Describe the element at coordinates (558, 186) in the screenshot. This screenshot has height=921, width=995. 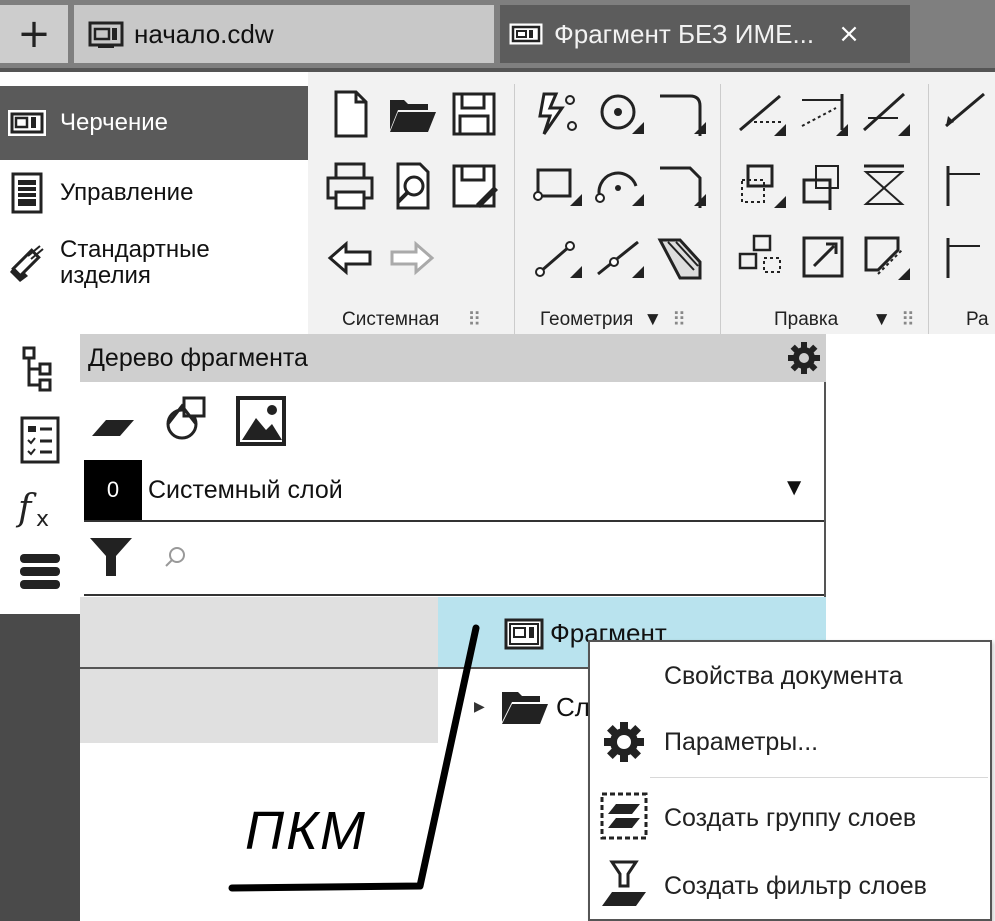
I see `rectangle-icon` at that location.